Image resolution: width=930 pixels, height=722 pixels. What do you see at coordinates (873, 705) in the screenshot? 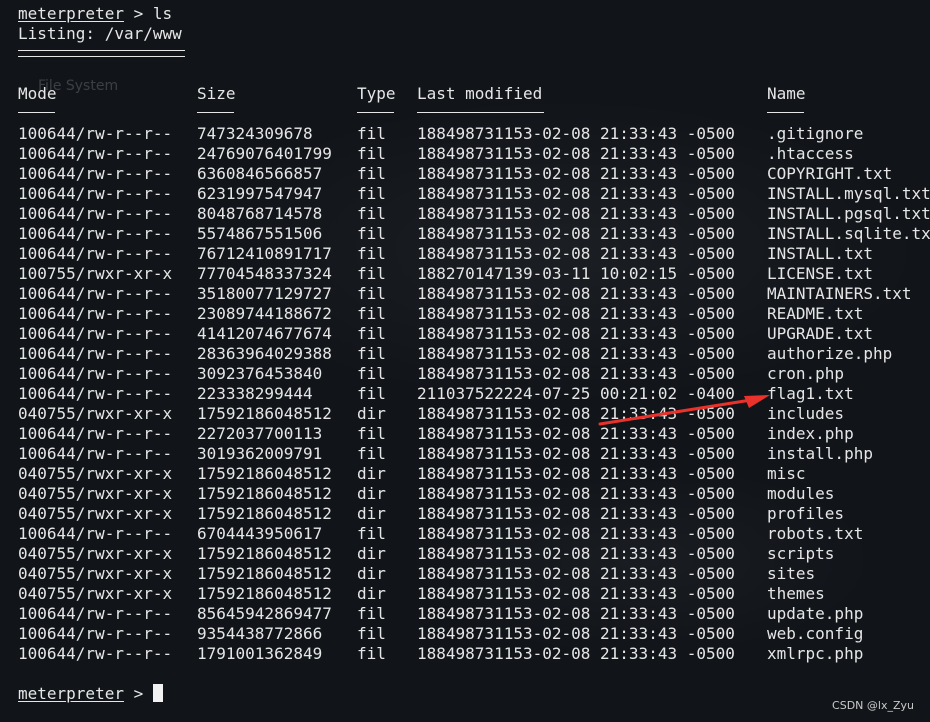
I see `watermark: CSDN @lx_Zyu` at bounding box center [873, 705].